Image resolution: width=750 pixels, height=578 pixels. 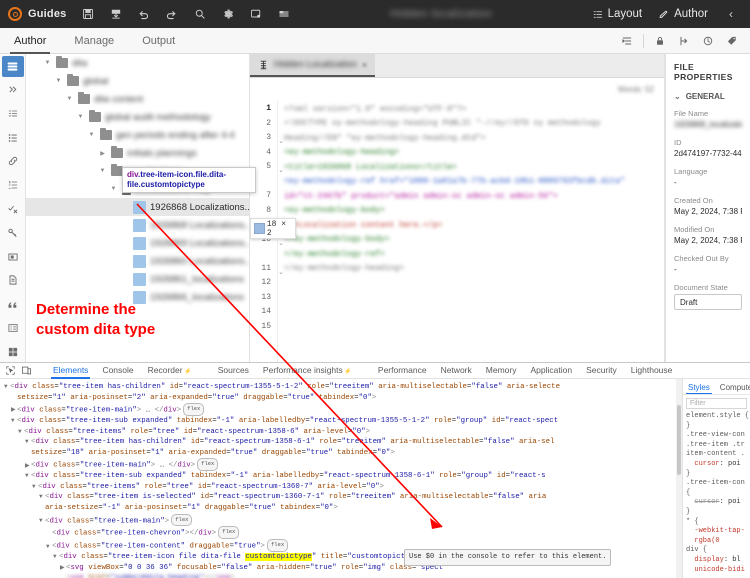 What do you see at coordinates (456, 371) in the screenshot?
I see `devtools-tab-network: Network` at bounding box center [456, 371].